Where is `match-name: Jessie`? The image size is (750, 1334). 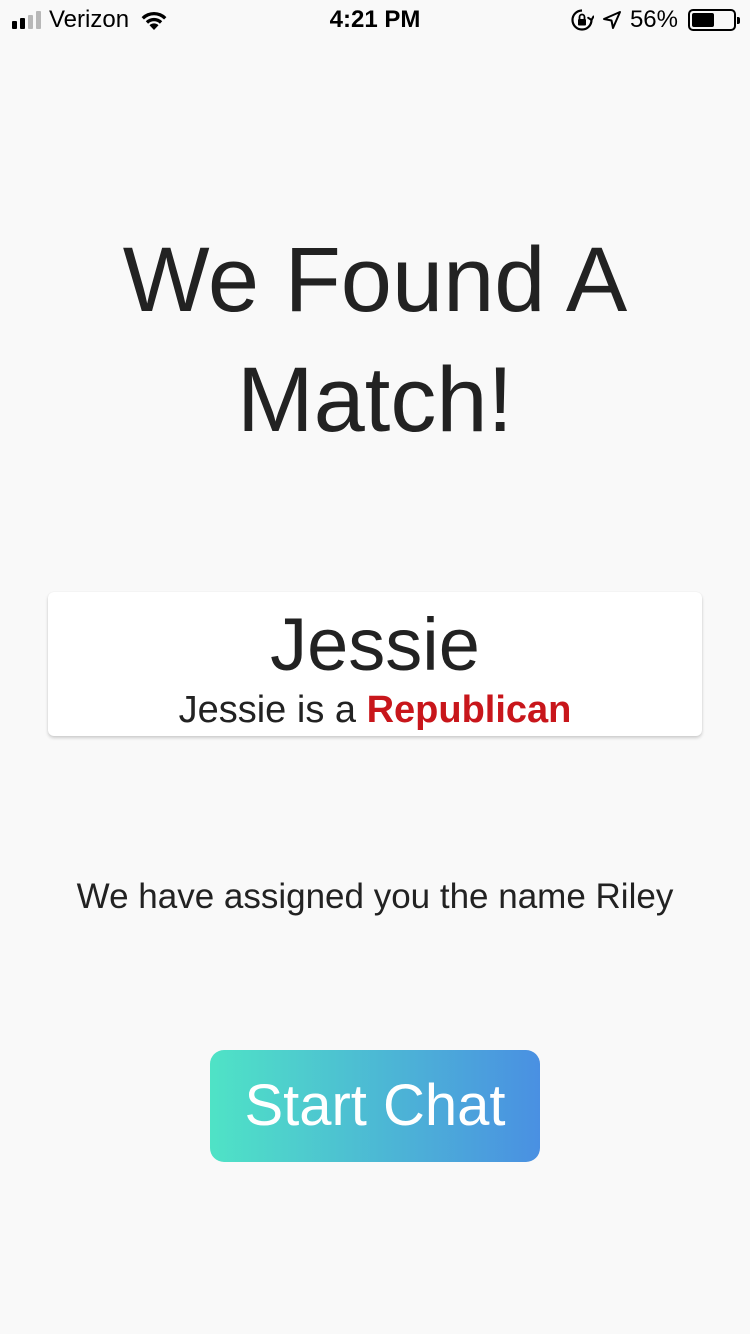
match-name: Jessie is located at coordinates (375, 644).